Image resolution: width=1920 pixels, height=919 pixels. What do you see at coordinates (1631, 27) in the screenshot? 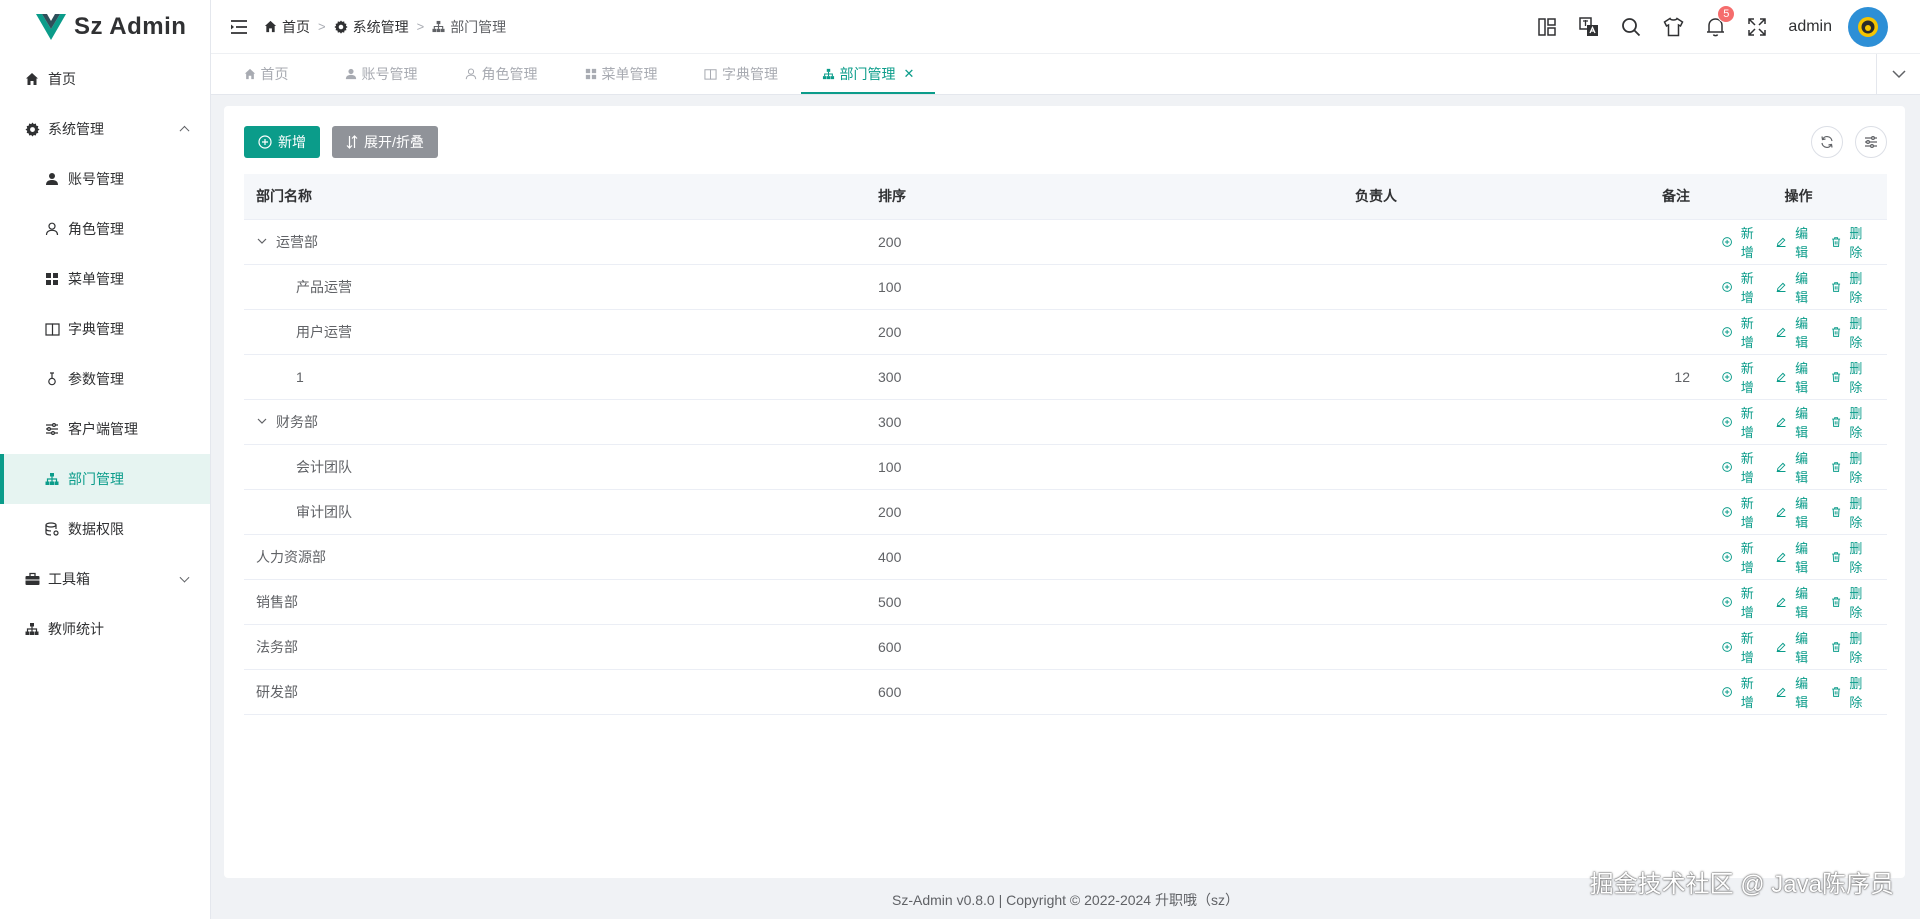
I see `search-button` at bounding box center [1631, 27].